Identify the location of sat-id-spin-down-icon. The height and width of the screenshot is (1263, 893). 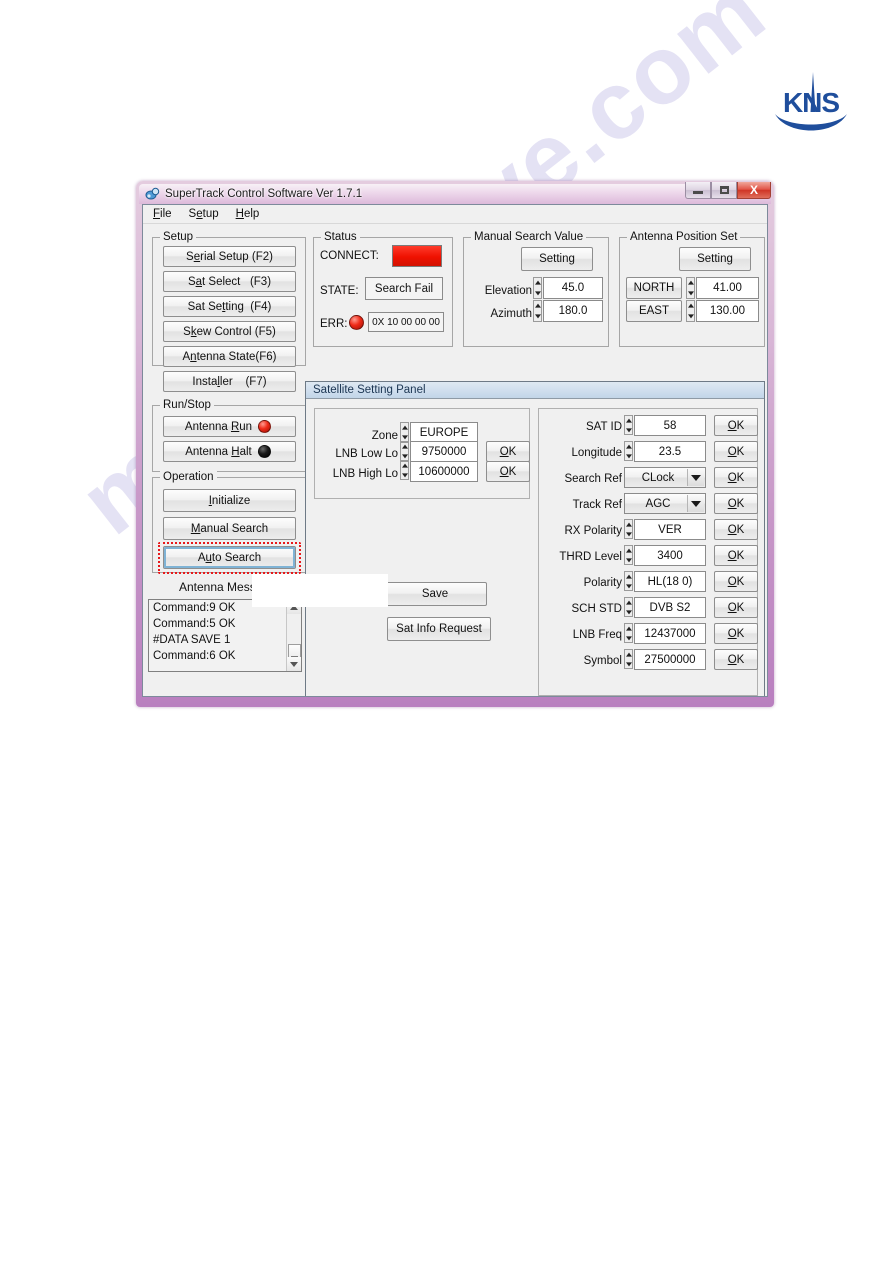
(628, 429).